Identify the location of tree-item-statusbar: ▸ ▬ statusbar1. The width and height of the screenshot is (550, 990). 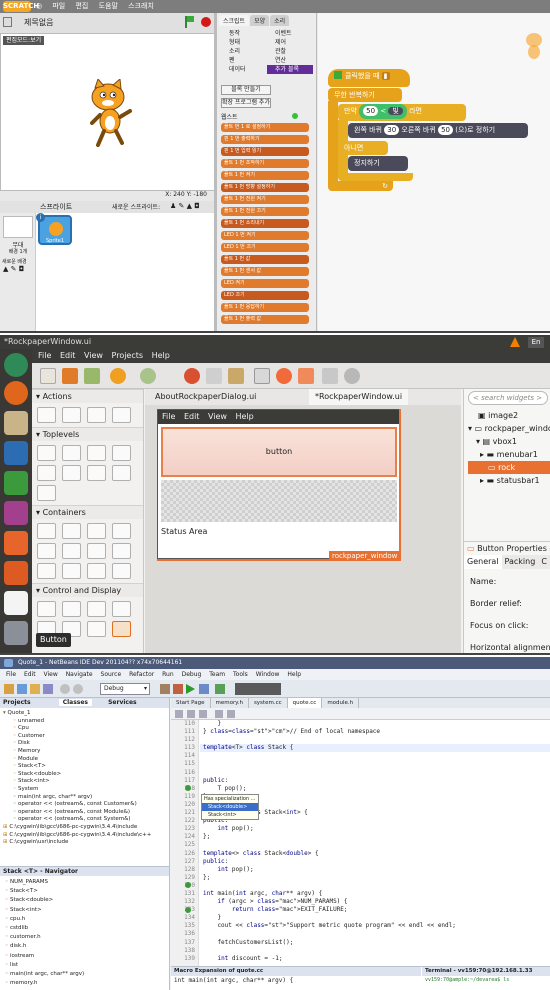
(509, 480).